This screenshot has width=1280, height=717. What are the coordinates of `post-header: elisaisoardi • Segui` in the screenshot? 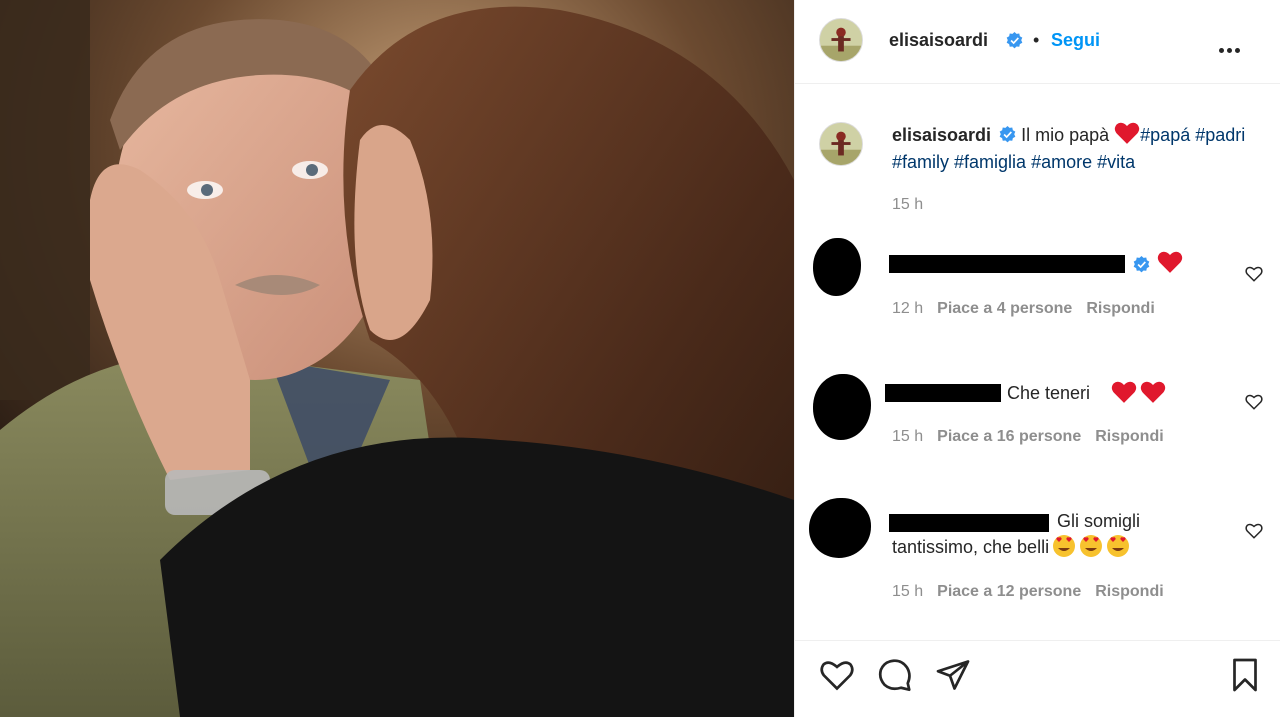 It's located at (1037, 42).